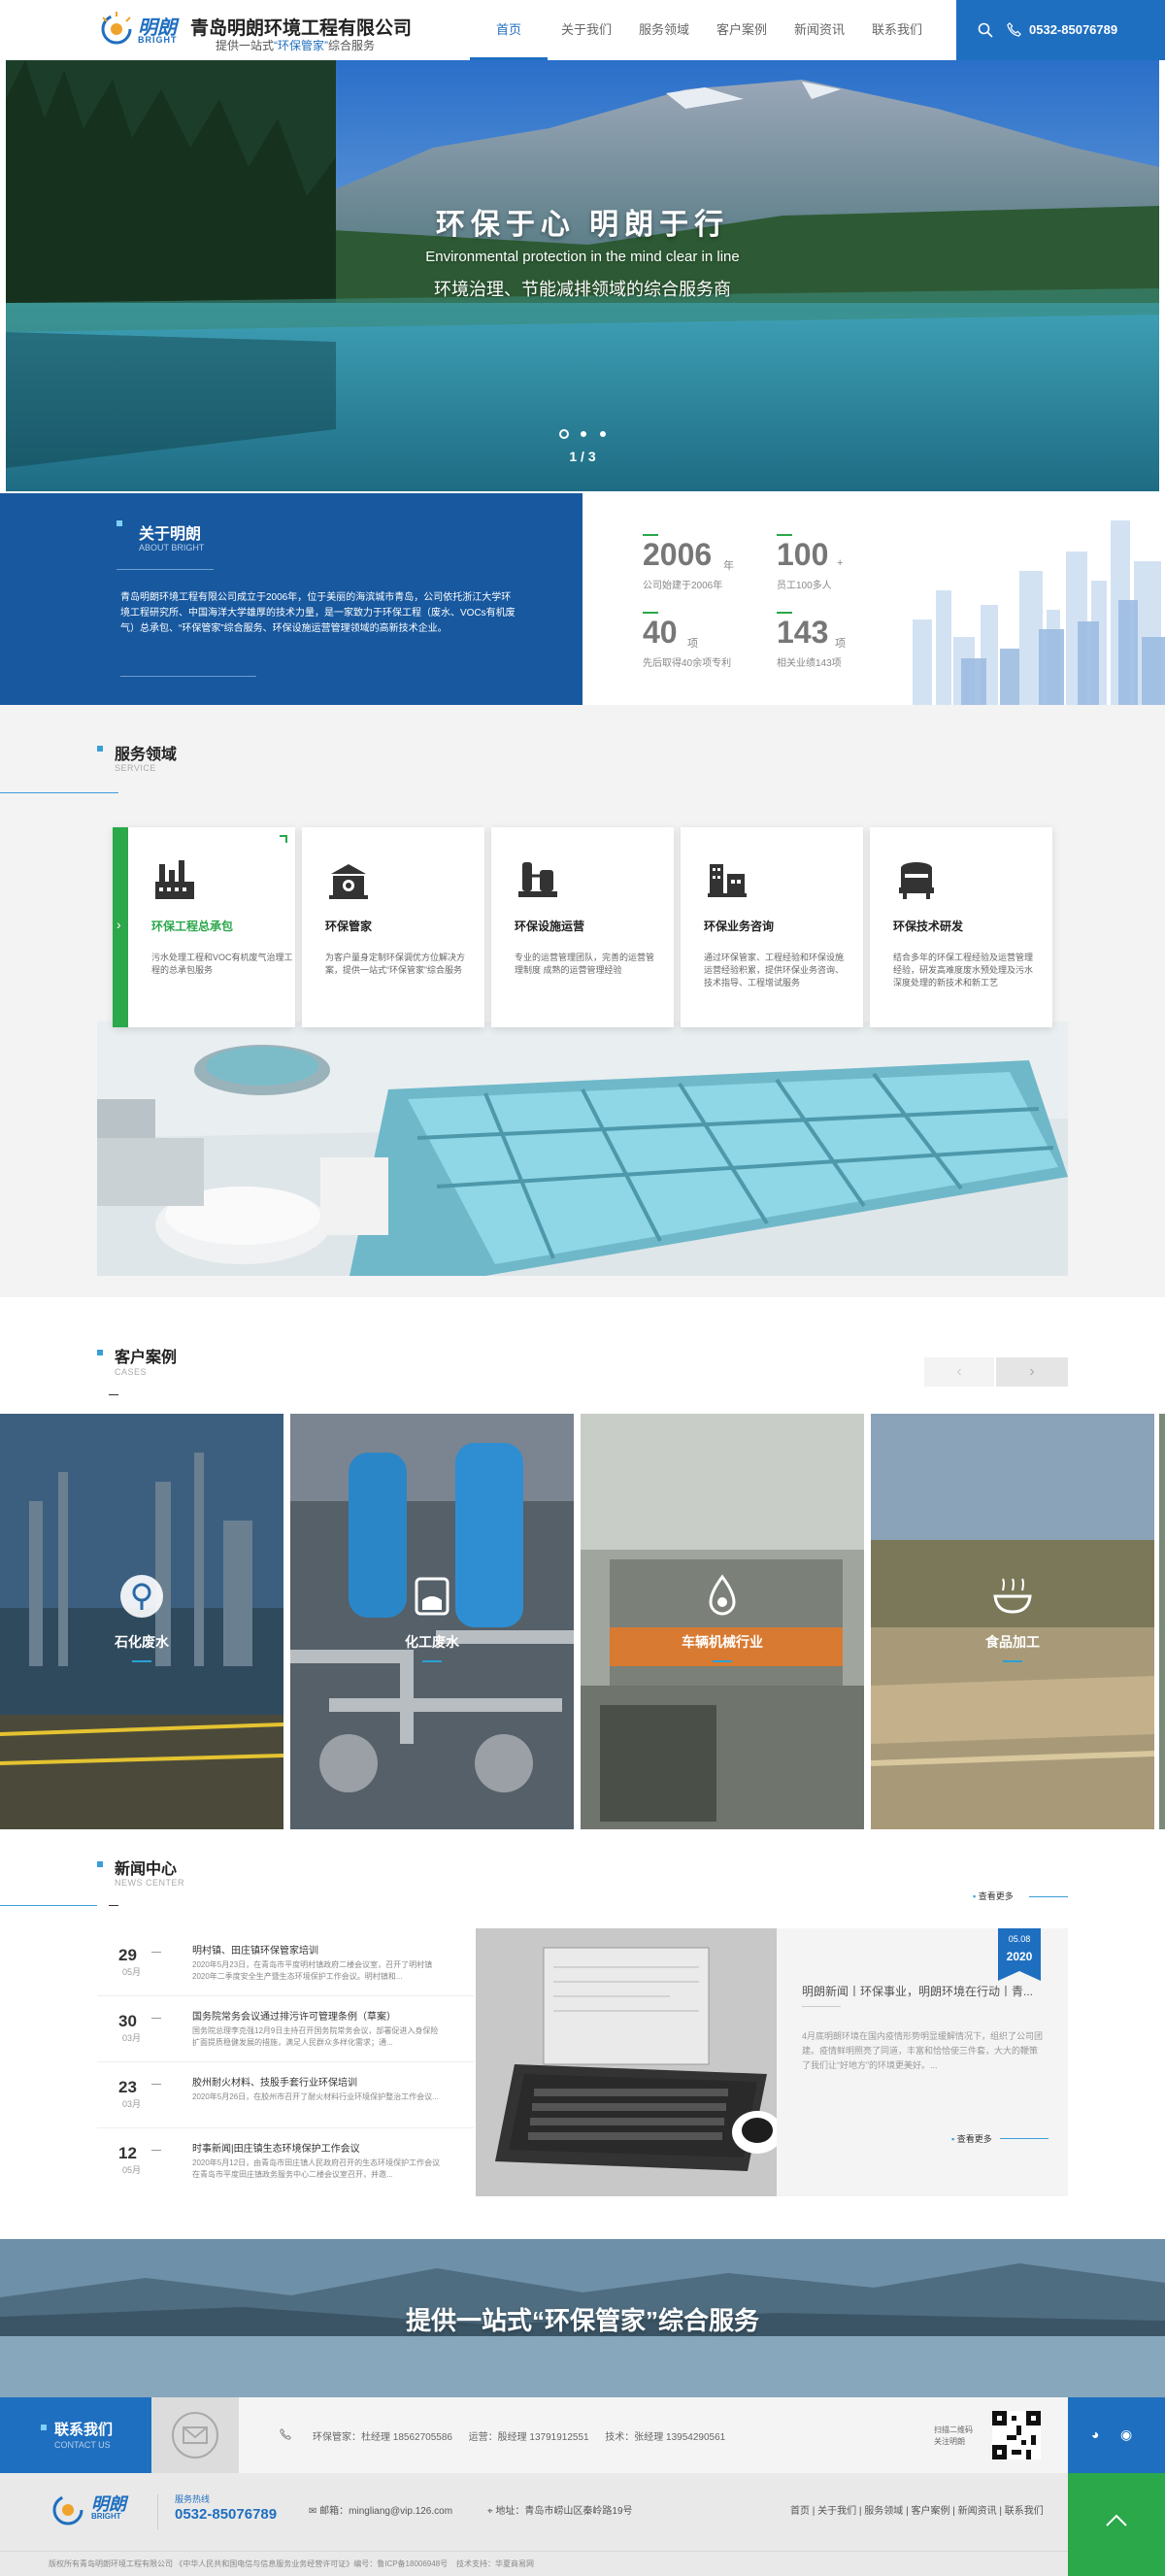 The height and width of the screenshot is (2576, 1165). I want to click on header-phone-number: 0532-85076789, so click(1073, 30).